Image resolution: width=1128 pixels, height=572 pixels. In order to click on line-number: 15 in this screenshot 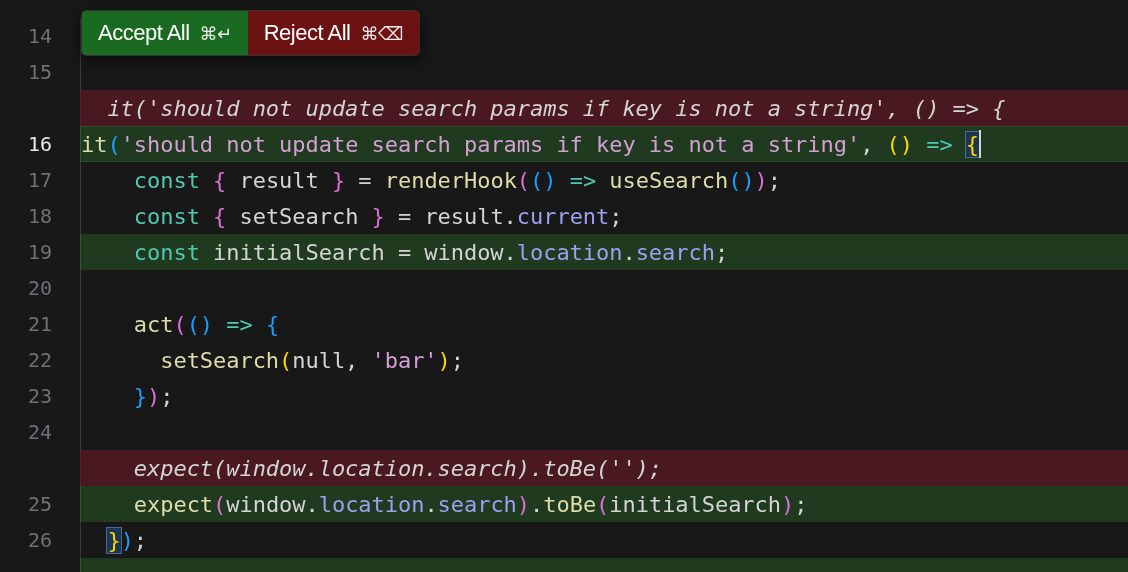, I will do `click(39, 72)`.